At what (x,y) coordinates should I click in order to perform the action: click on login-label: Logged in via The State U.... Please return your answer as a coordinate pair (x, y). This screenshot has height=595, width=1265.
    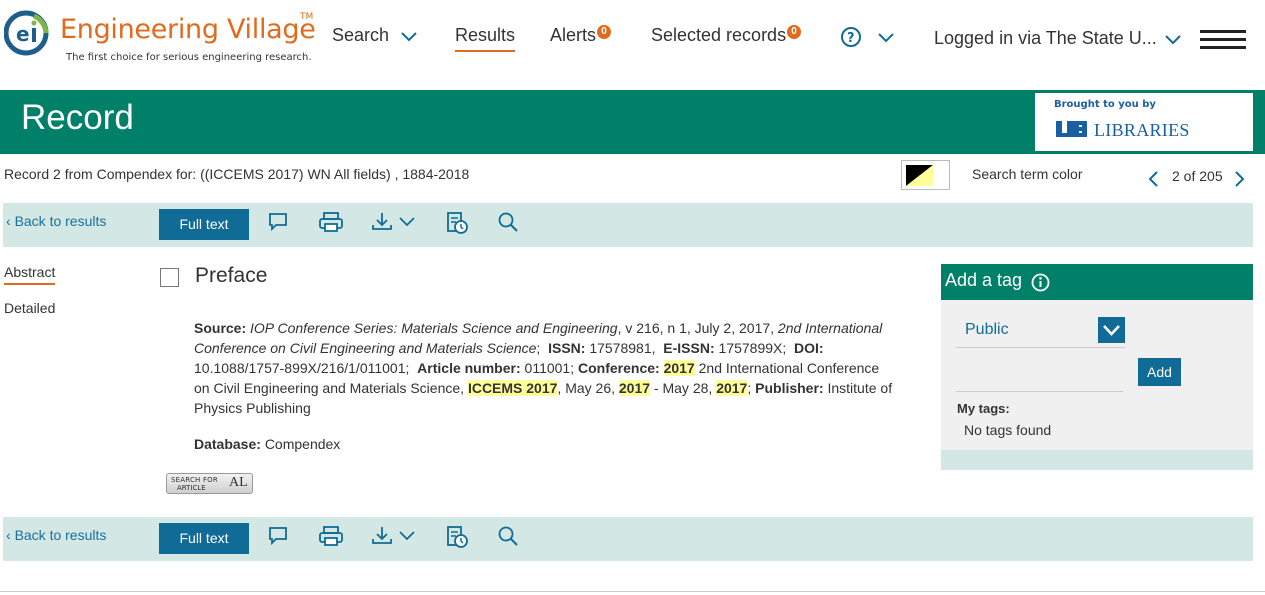
    Looking at the image, I should click on (1045, 38).